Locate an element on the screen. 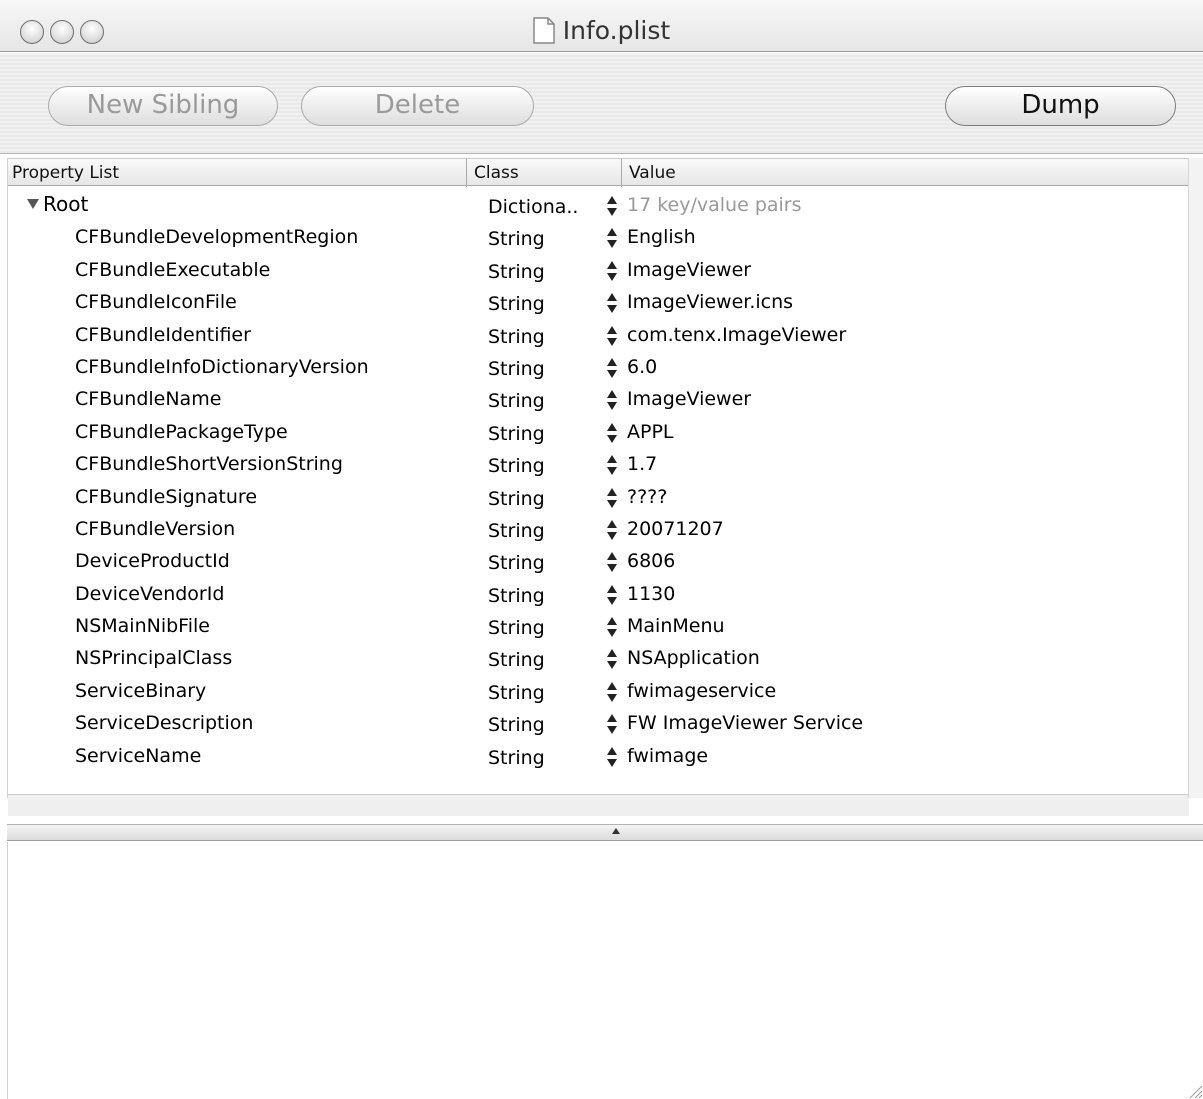 This screenshot has width=1203, height=1099. disclosure-triangle-expanded-icon is located at coordinates (33, 204).